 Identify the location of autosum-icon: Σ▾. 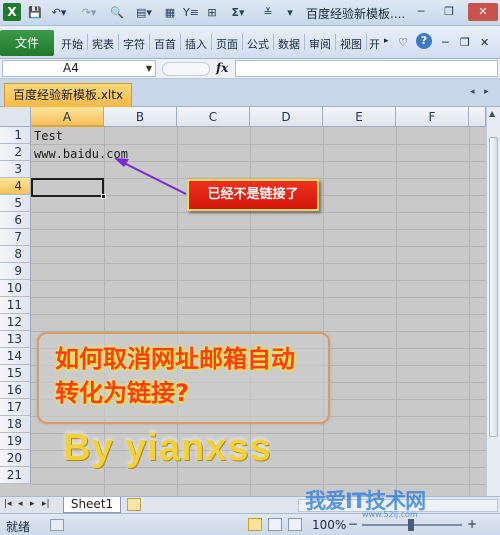
(238, 13).